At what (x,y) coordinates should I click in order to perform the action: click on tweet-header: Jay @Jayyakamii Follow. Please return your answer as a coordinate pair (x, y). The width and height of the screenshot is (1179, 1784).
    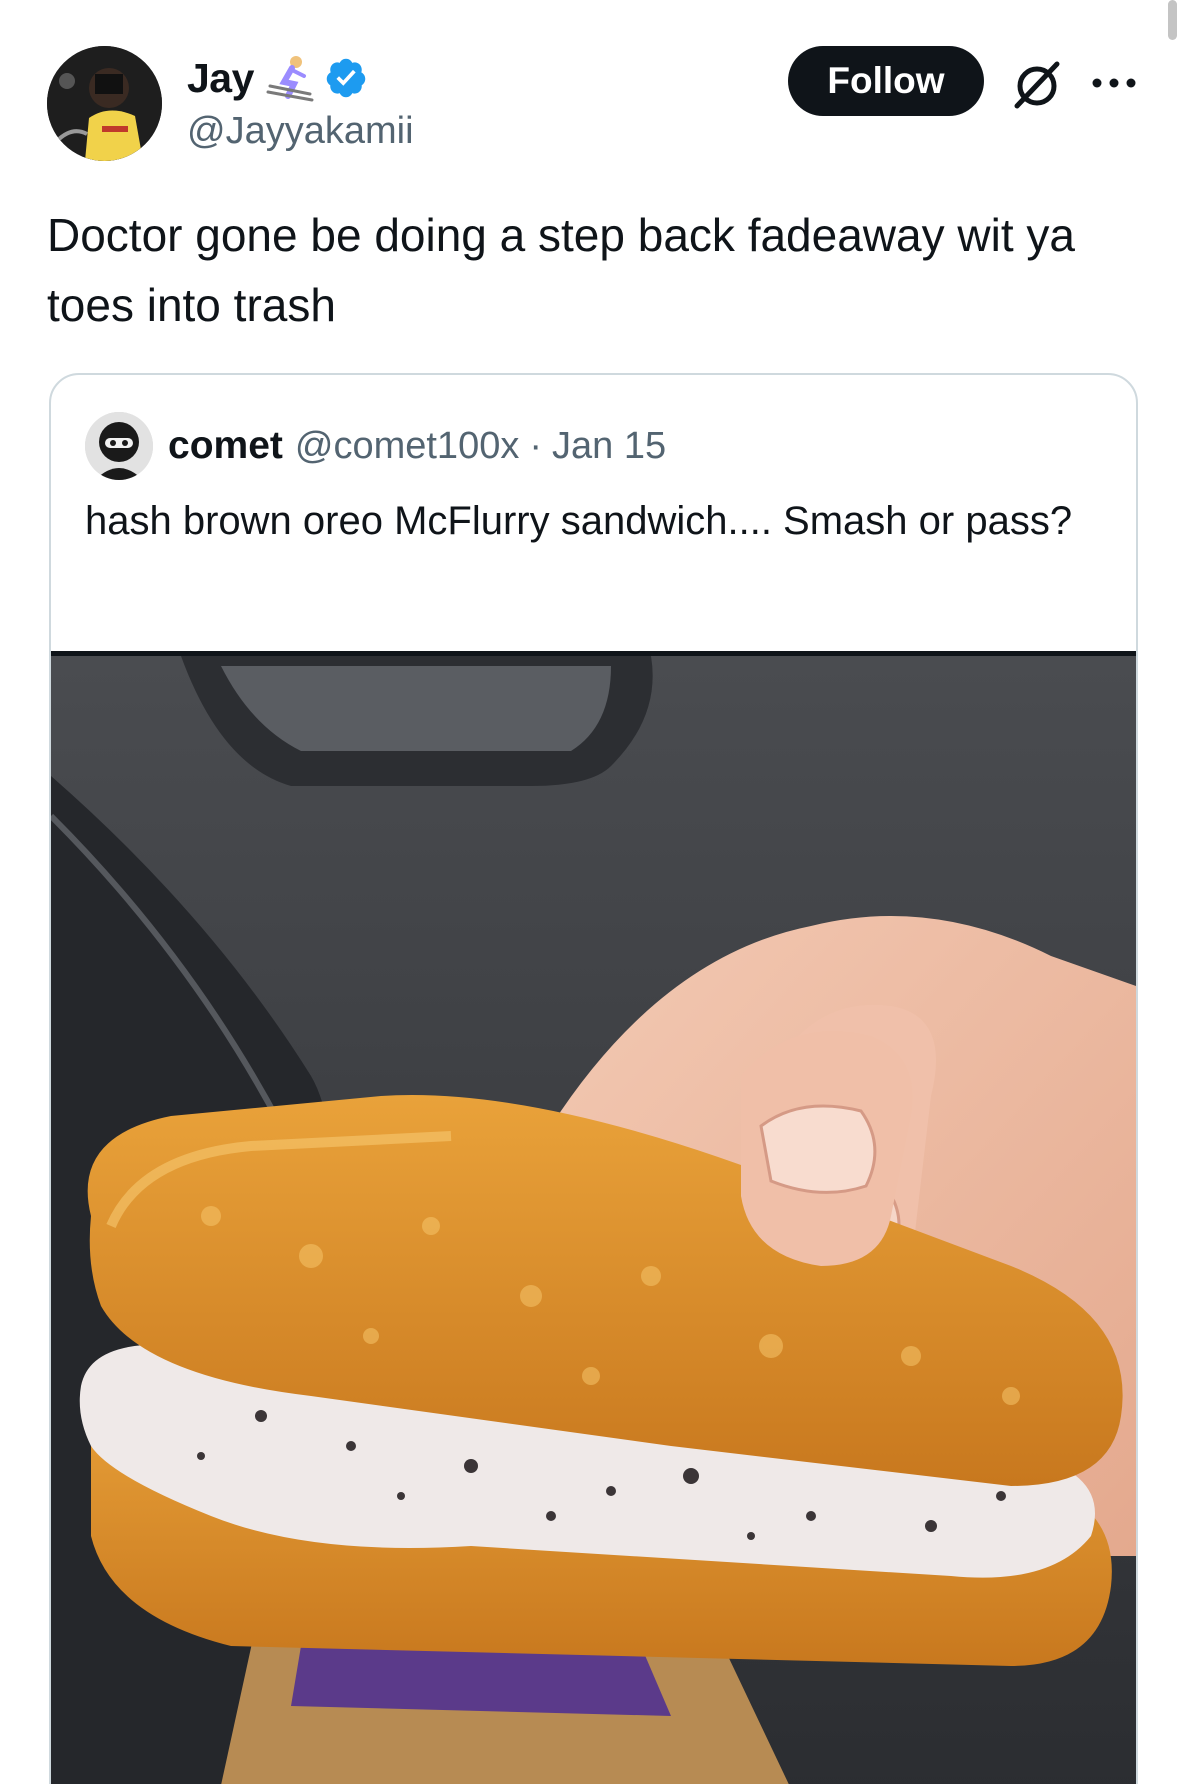
    Looking at the image, I should click on (592, 106).